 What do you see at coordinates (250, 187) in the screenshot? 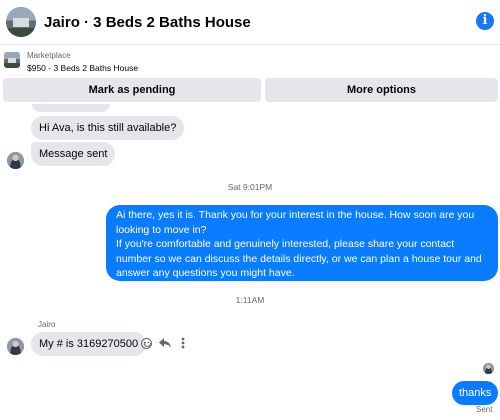
I see `message-timestamp: Sat 9:01PM` at bounding box center [250, 187].